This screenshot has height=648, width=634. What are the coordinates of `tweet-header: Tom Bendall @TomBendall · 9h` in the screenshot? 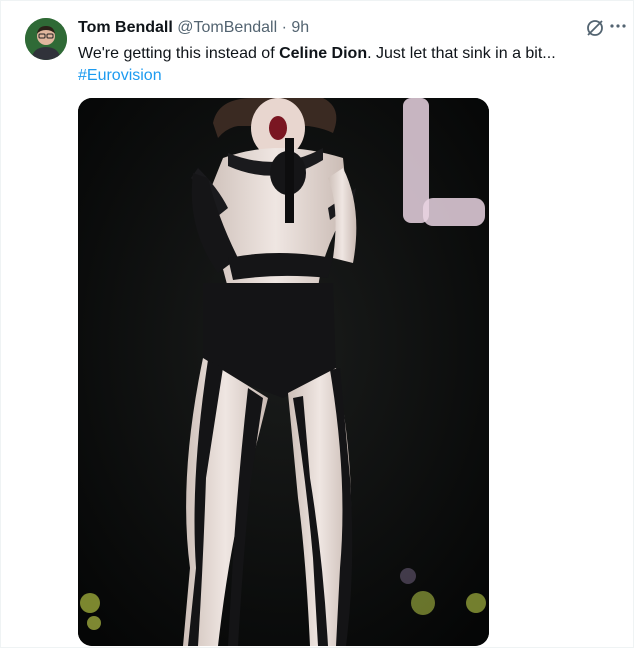 It's located at (193, 28).